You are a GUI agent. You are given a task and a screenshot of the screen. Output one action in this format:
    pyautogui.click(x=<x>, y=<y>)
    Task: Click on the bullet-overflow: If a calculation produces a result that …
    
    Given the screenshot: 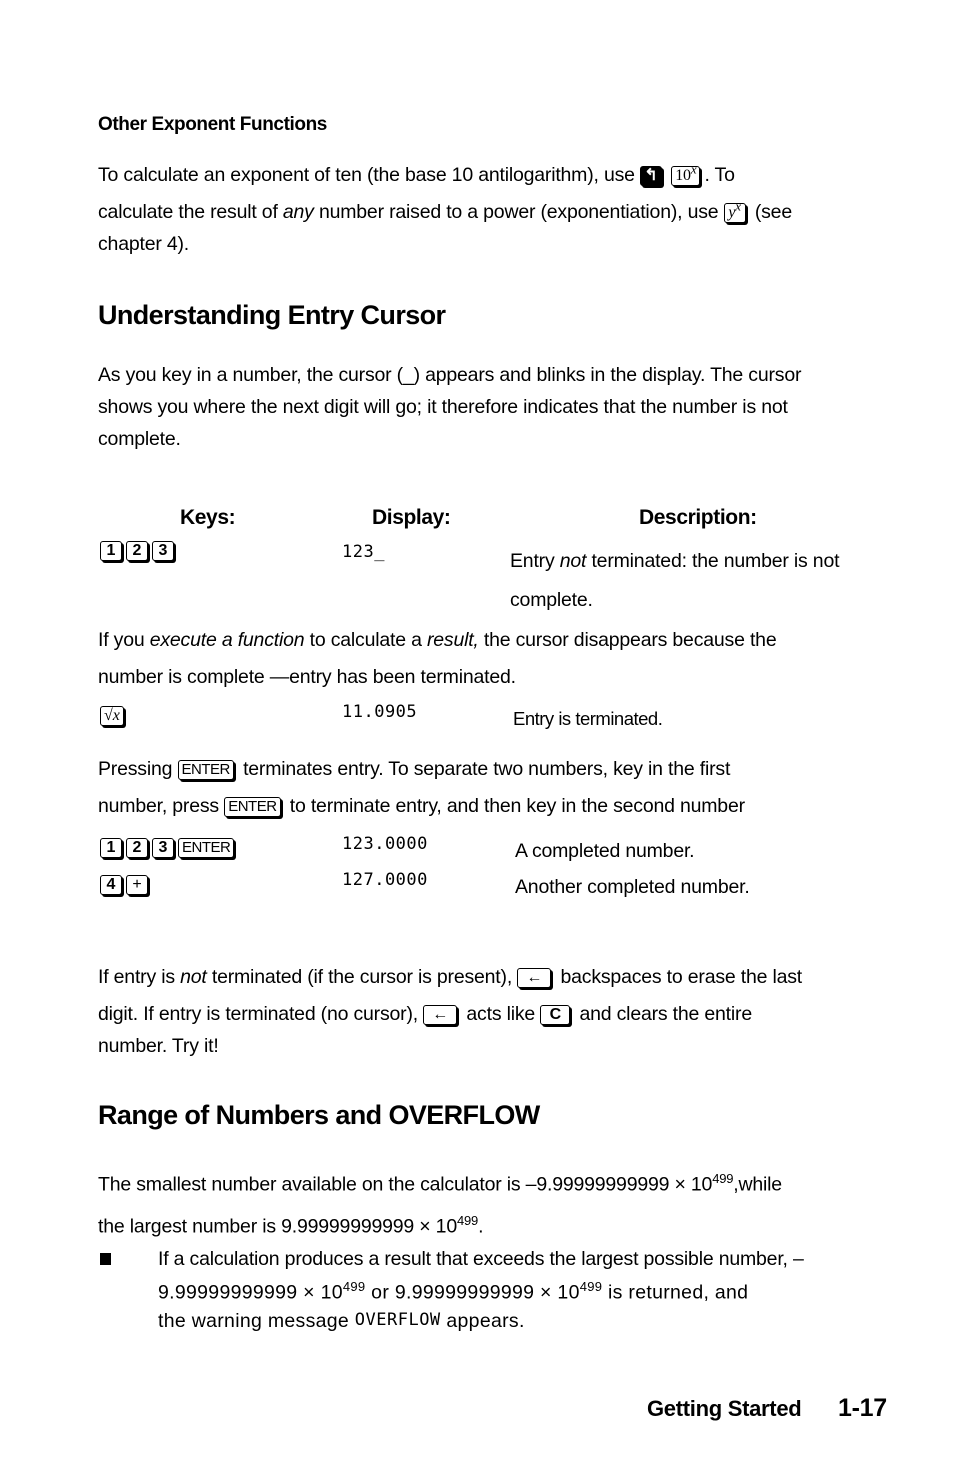 What is the action you would take?
    pyautogui.click(x=525, y=1290)
    